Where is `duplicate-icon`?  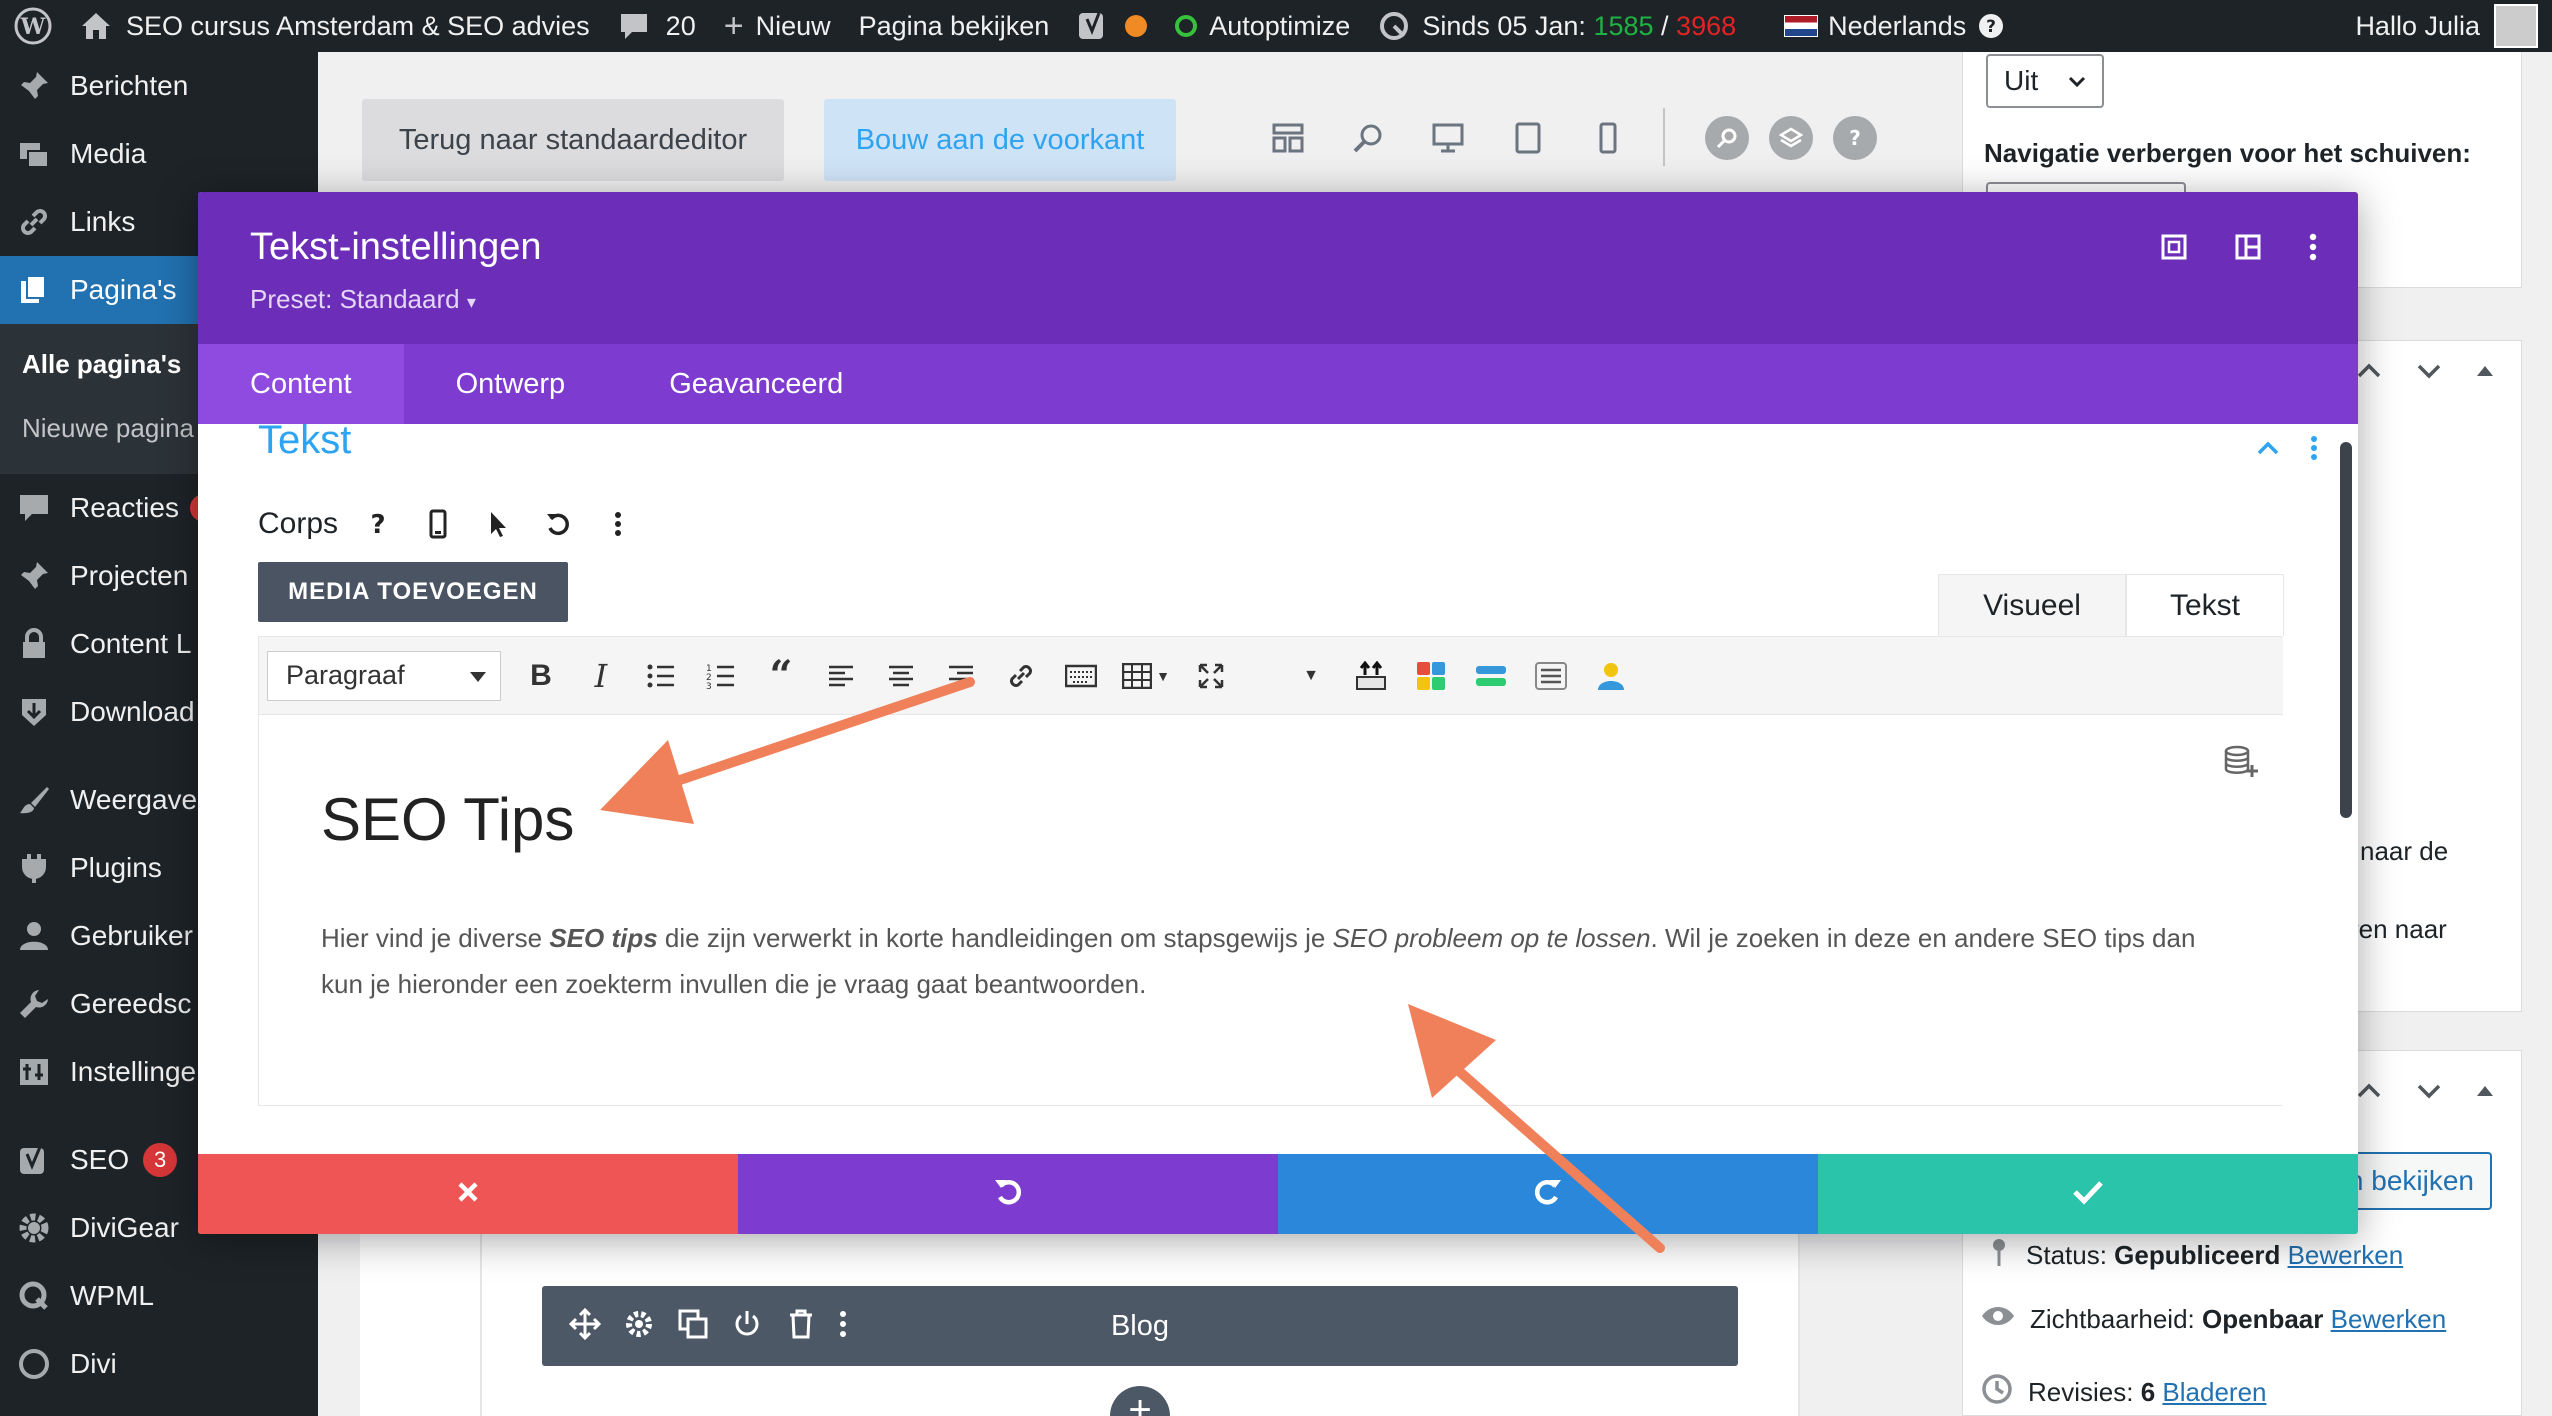
duplicate-icon is located at coordinates (693, 1326).